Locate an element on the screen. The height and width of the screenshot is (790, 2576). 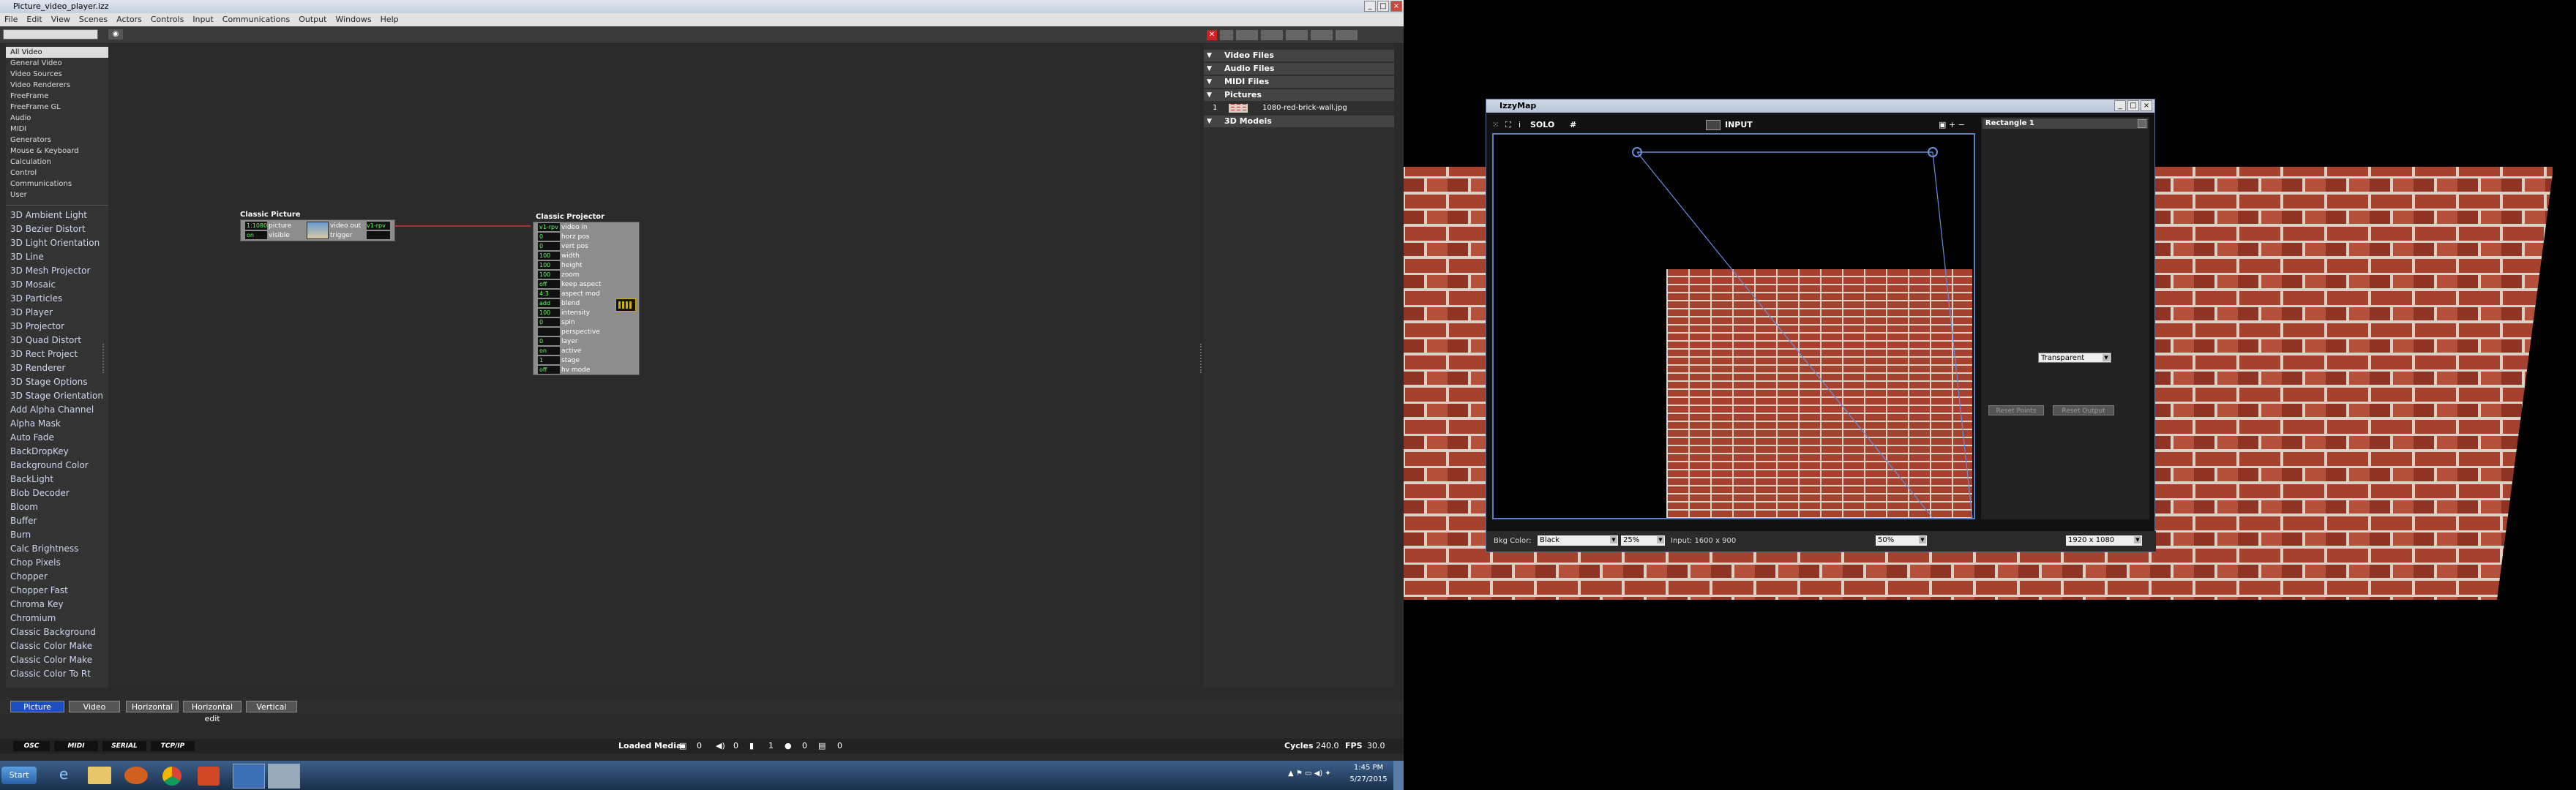
port-perspective: perspective is located at coordinates (570, 332).